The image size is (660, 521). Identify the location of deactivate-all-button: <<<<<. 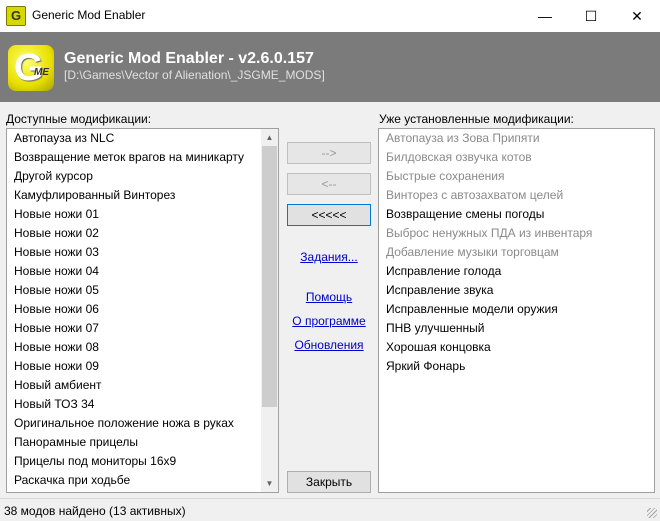
(329, 215).